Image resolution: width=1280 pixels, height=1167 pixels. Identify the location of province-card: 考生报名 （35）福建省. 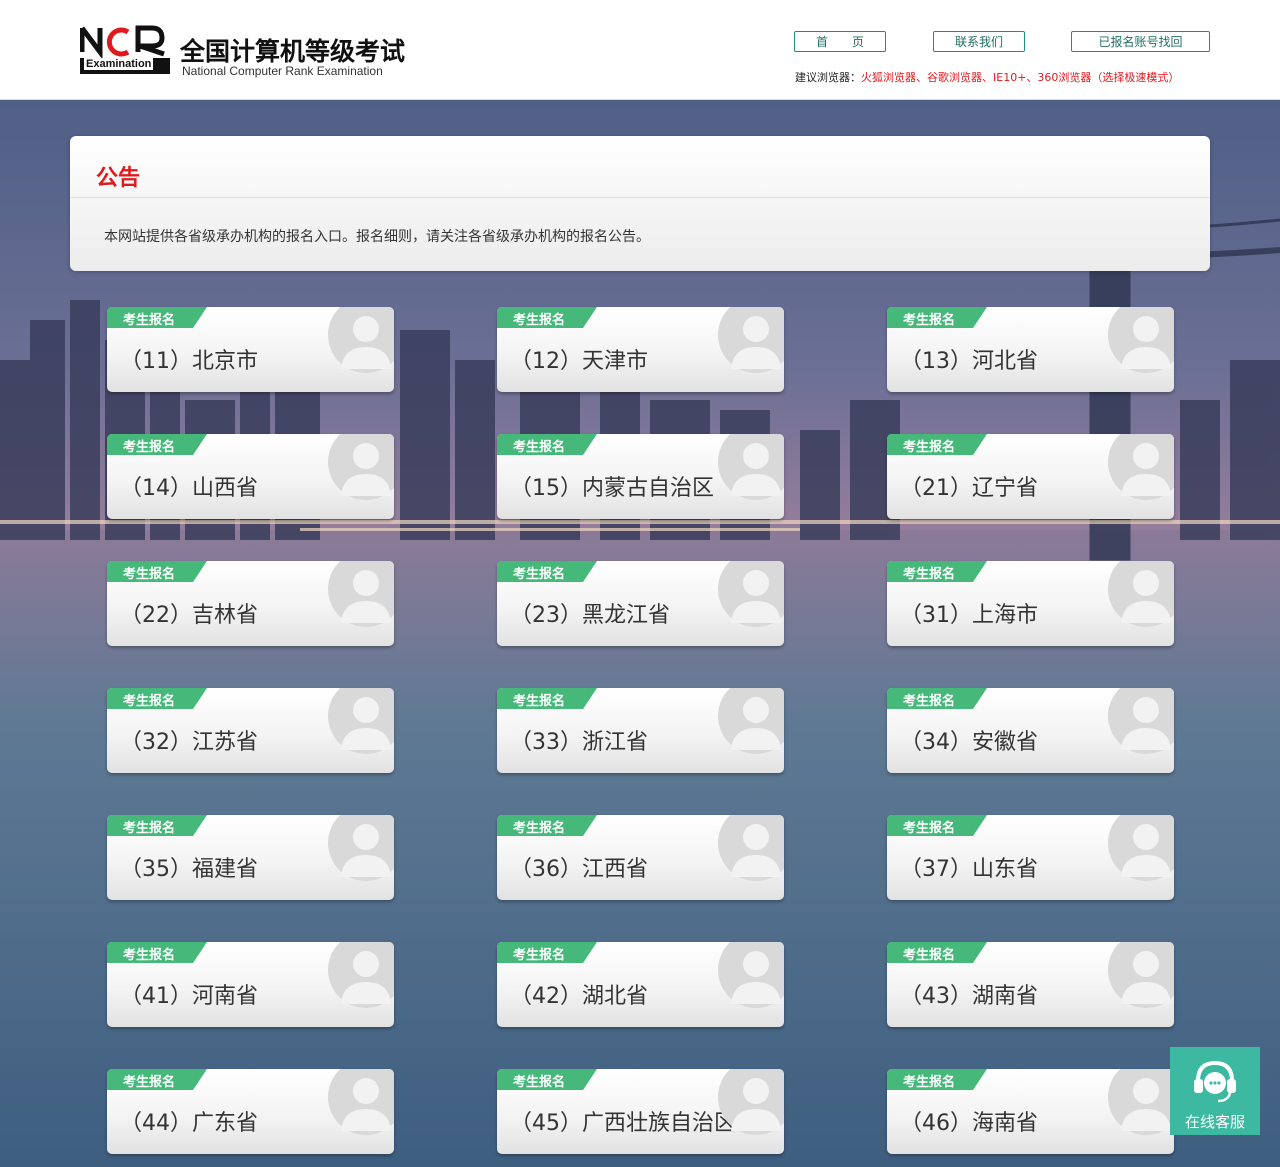
(250, 857).